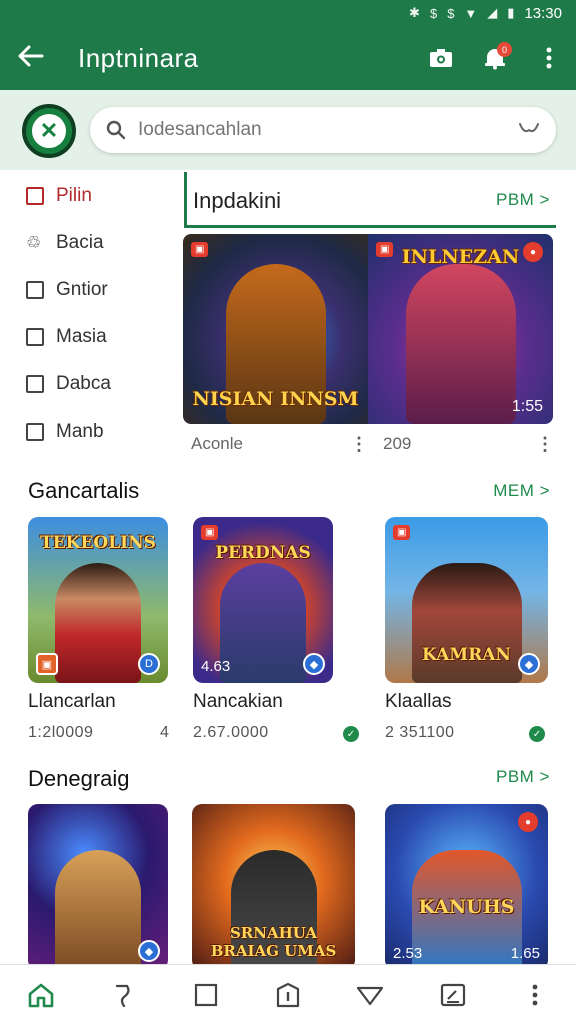  Describe the element at coordinates (273, 887) in the screenshot. I see `game-card: SRNAHUA BRAIAG UMAS` at that location.